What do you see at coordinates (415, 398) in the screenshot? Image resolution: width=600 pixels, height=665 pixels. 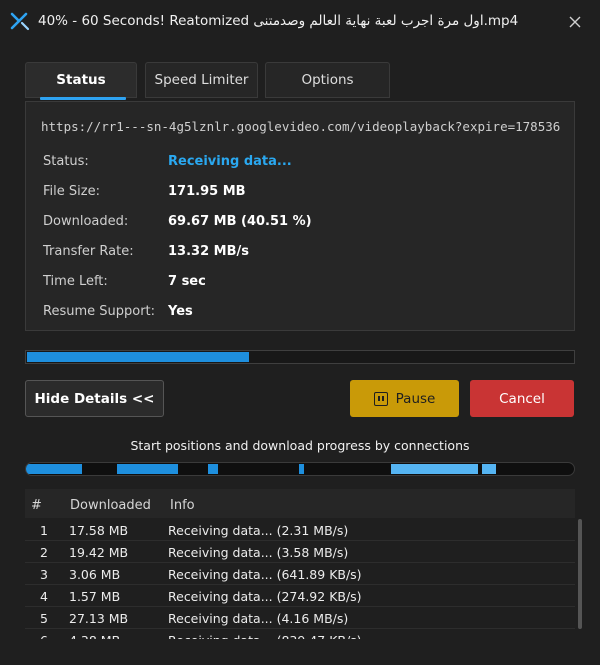 I see `pause-label: Pause` at bounding box center [415, 398].